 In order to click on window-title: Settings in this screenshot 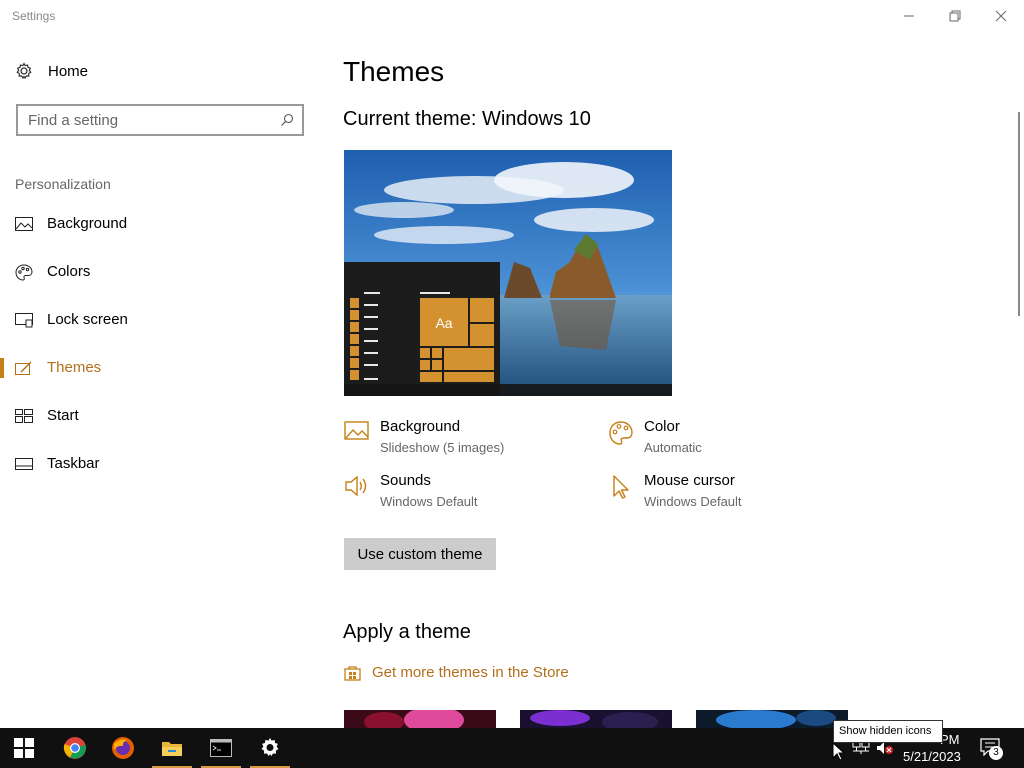, I will do `click(34, 16)`.